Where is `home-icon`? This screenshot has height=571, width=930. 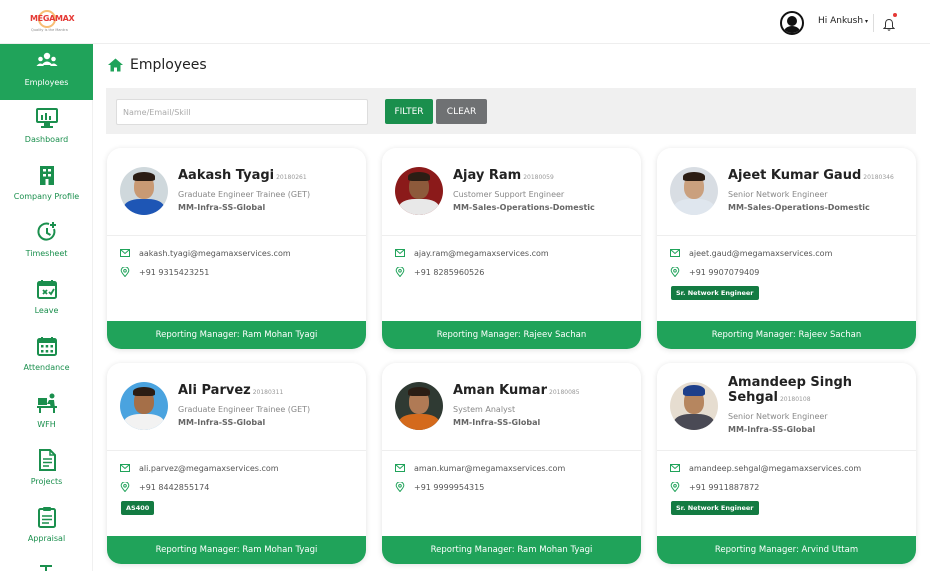
home-icon is located at coordinates (115, 65).